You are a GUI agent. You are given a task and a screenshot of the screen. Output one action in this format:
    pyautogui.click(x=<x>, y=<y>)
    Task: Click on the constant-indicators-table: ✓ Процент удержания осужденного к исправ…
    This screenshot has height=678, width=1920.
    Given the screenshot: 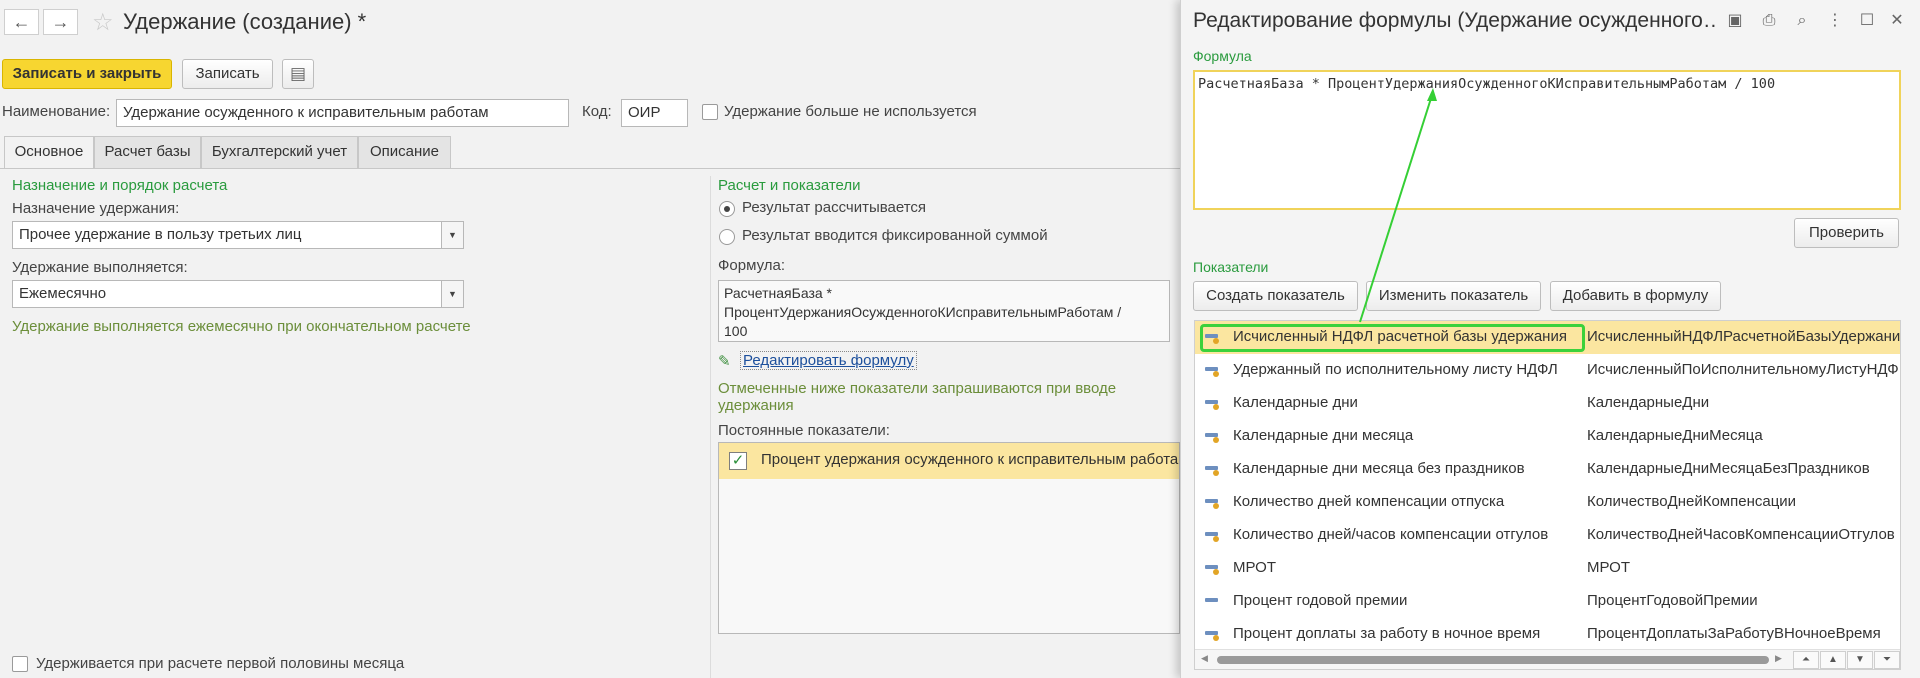 What is the action you would take?
    pyautogui.click(x=949, y=538)
    